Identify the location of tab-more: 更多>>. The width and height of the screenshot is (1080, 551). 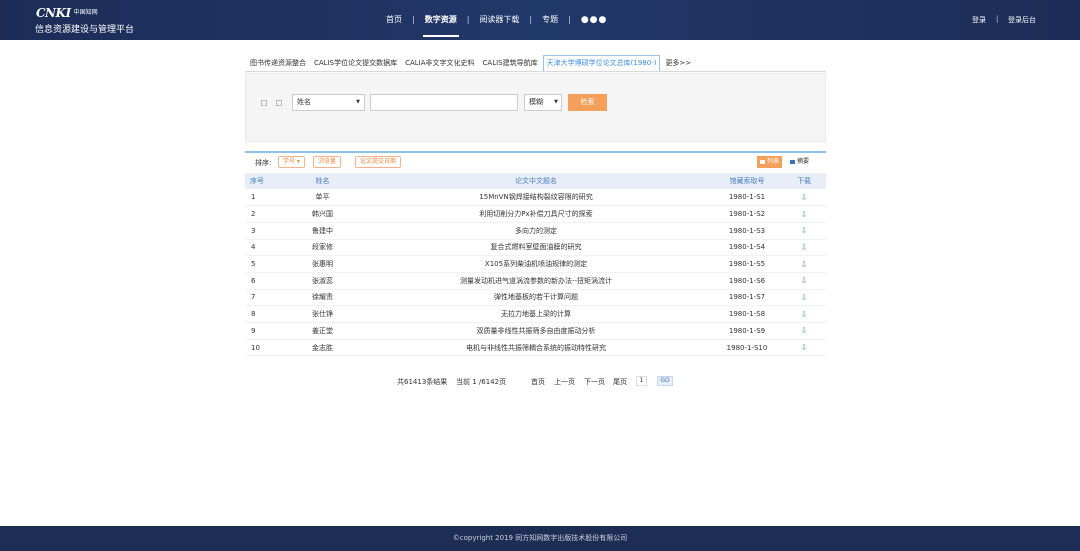
(678, 63).